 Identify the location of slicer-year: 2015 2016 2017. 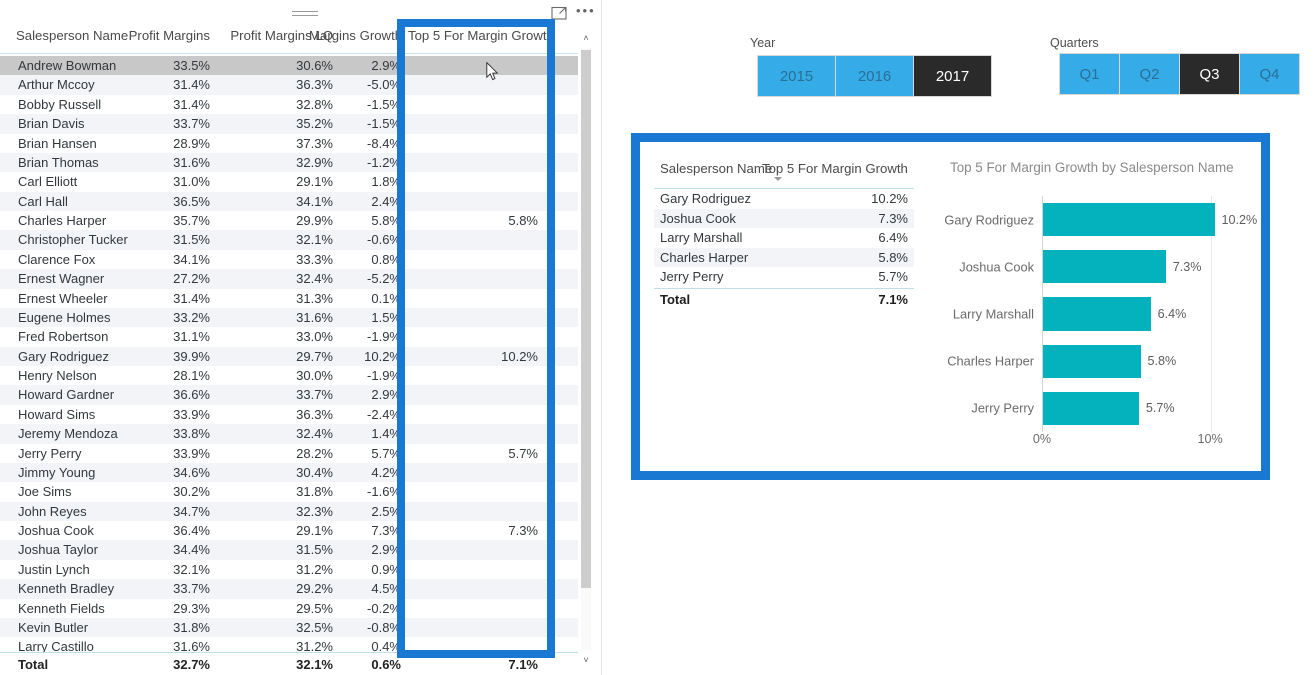
(875, 76).